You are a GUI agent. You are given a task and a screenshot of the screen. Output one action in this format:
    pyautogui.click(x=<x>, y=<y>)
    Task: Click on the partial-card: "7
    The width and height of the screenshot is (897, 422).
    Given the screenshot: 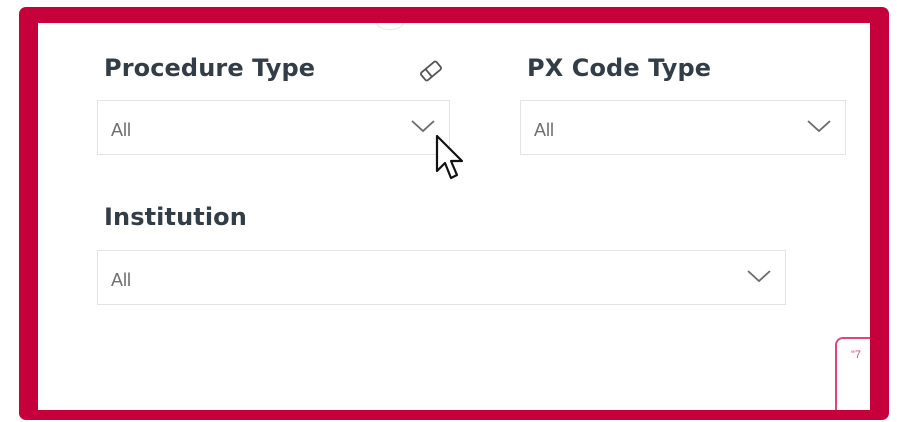 What is the action you would take?
    pyautogui.click(x=852, y=373)
    